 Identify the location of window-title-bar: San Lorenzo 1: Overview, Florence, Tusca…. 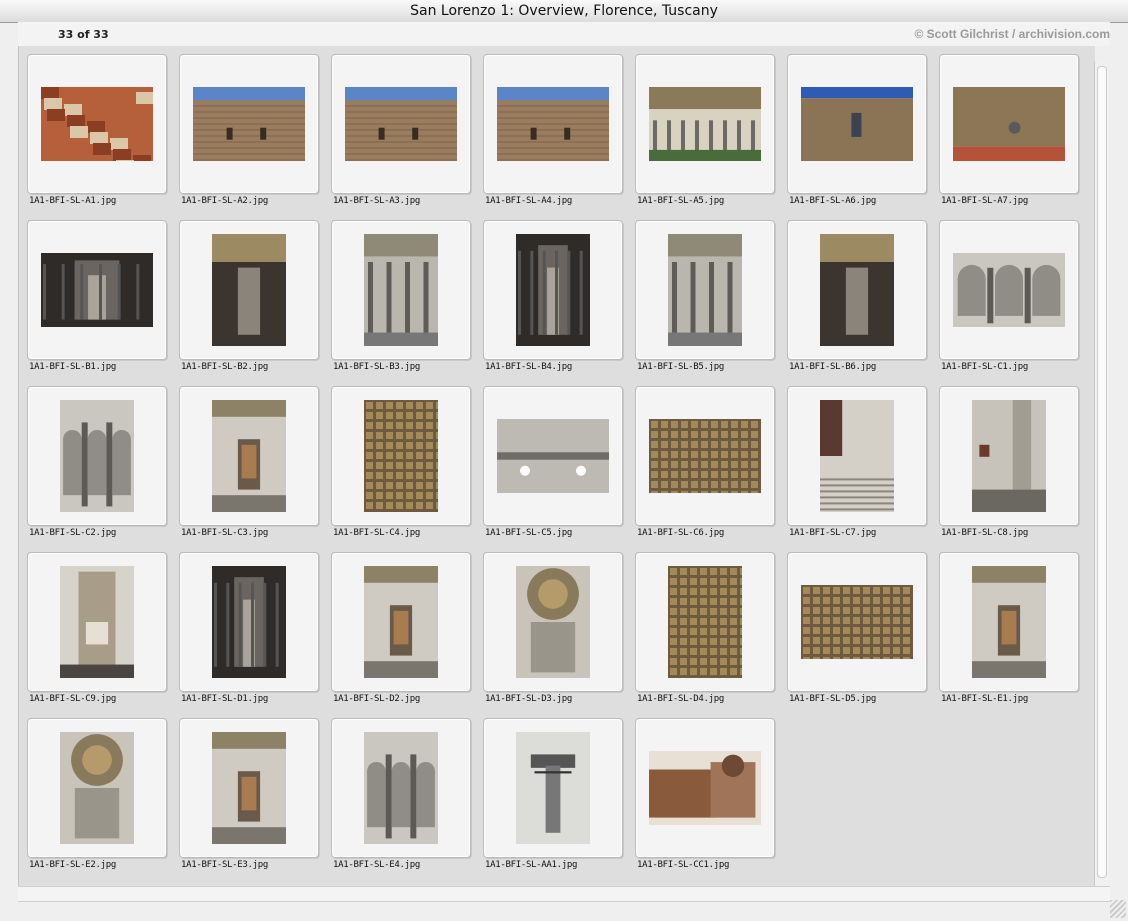
(564, 11).